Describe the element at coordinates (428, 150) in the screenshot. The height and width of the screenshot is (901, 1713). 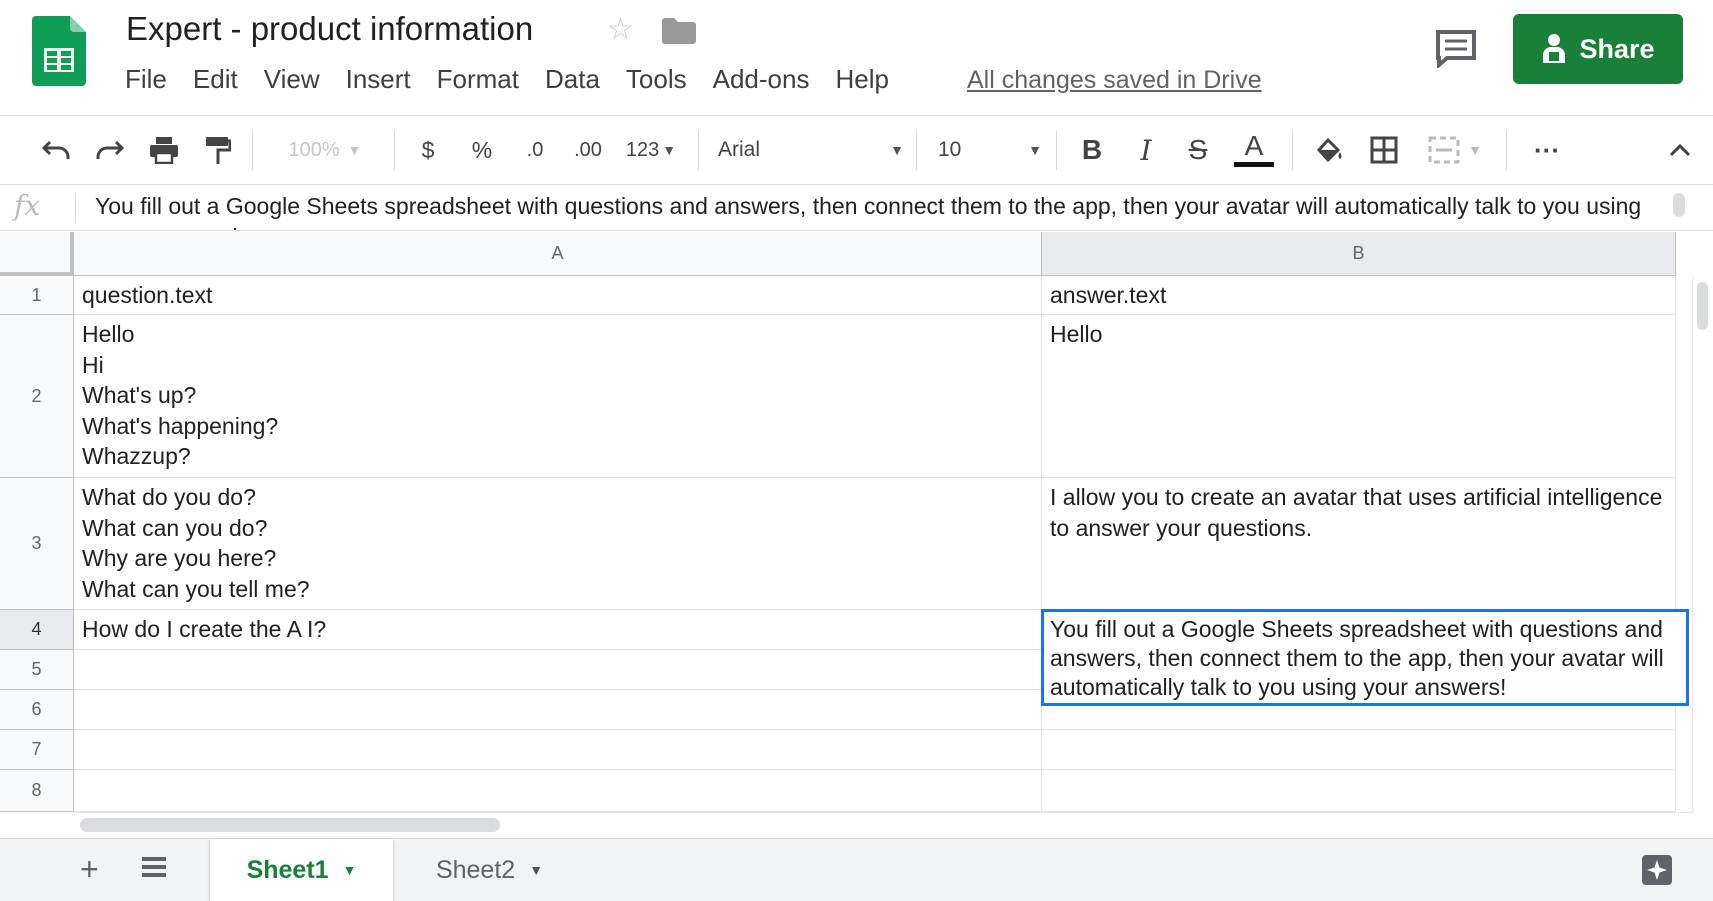
I see `currency-format-button: $` at that location.